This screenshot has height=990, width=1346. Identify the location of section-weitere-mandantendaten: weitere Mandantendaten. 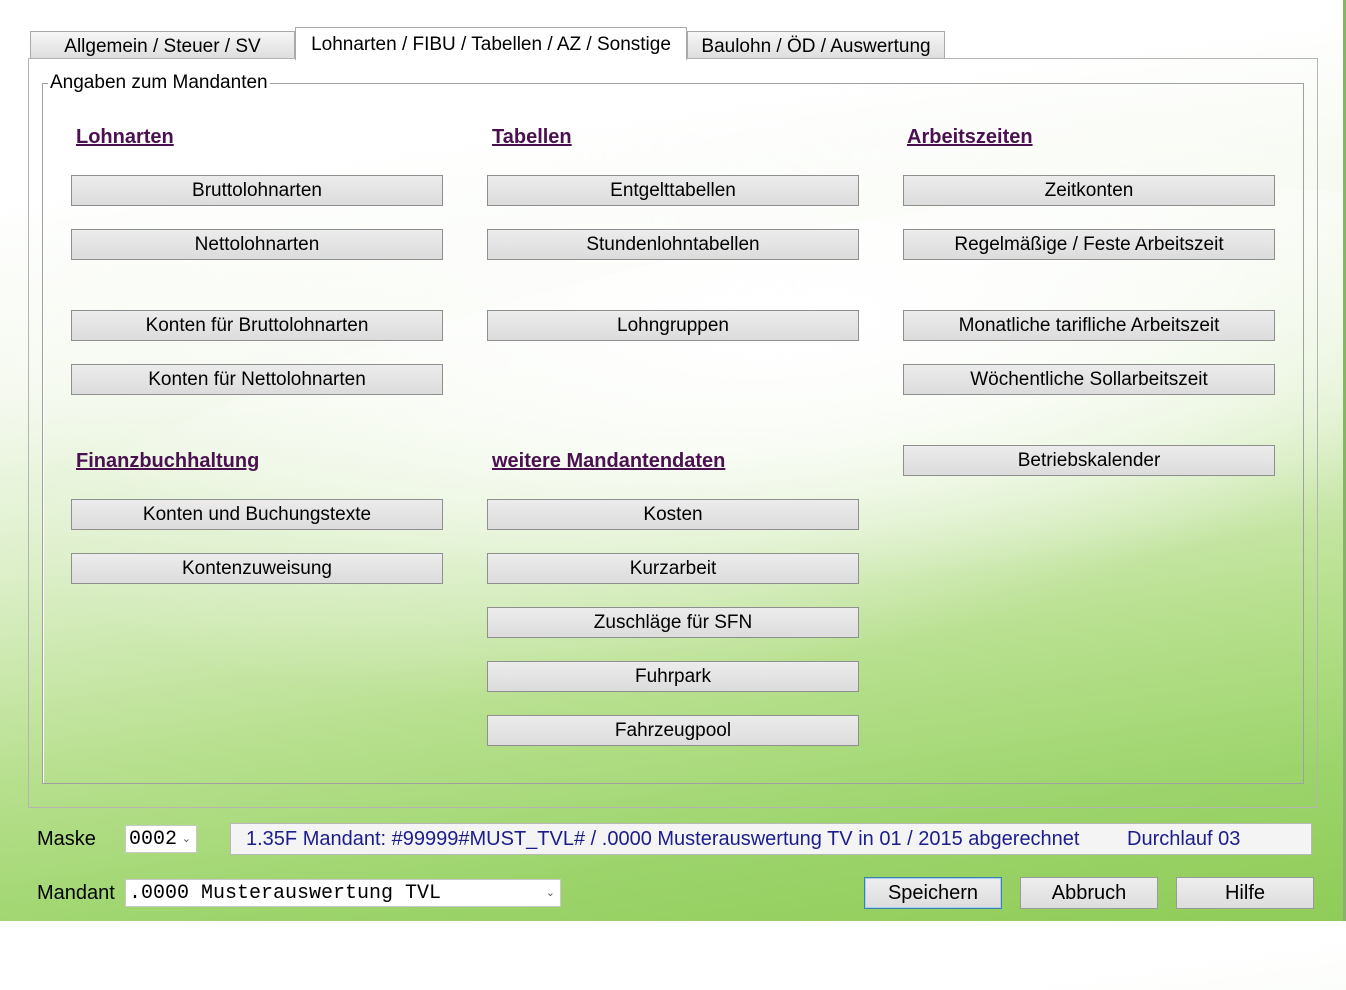
(608, 461).